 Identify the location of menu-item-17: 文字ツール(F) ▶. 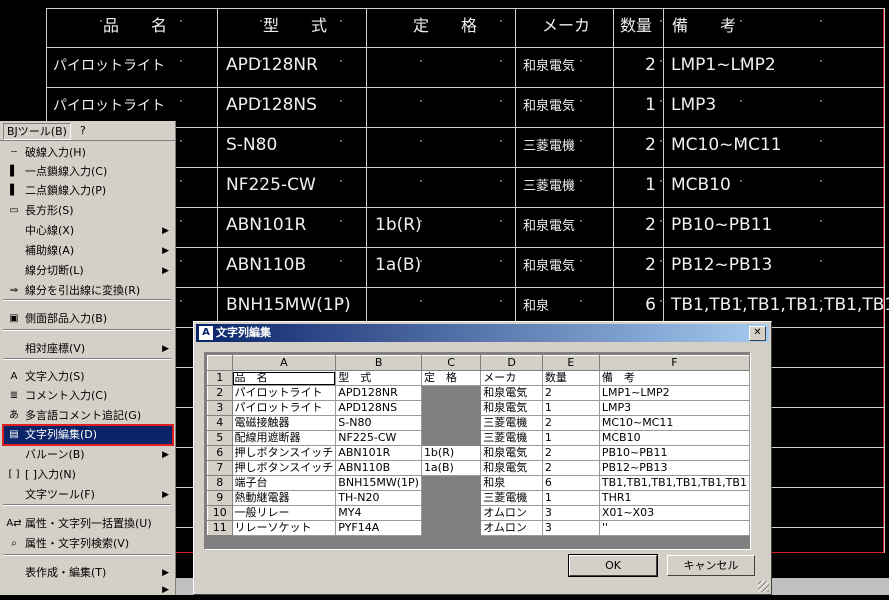
(88, 495).